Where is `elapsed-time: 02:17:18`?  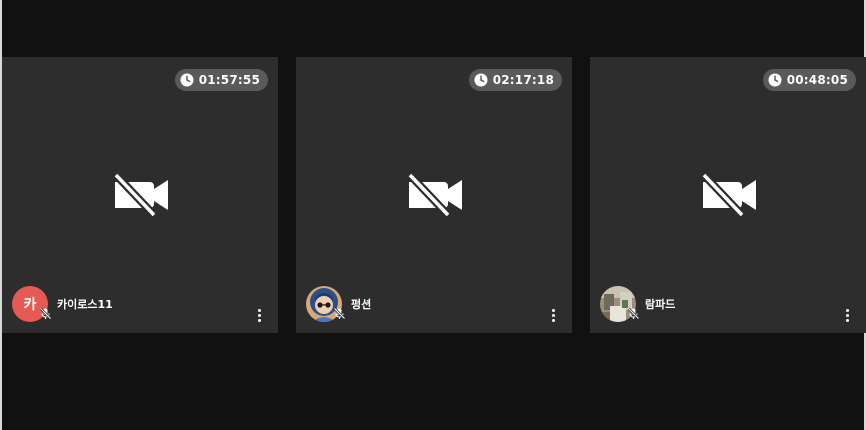
elapsed-time: 02:17:18 is located at coordinates (523, 80).